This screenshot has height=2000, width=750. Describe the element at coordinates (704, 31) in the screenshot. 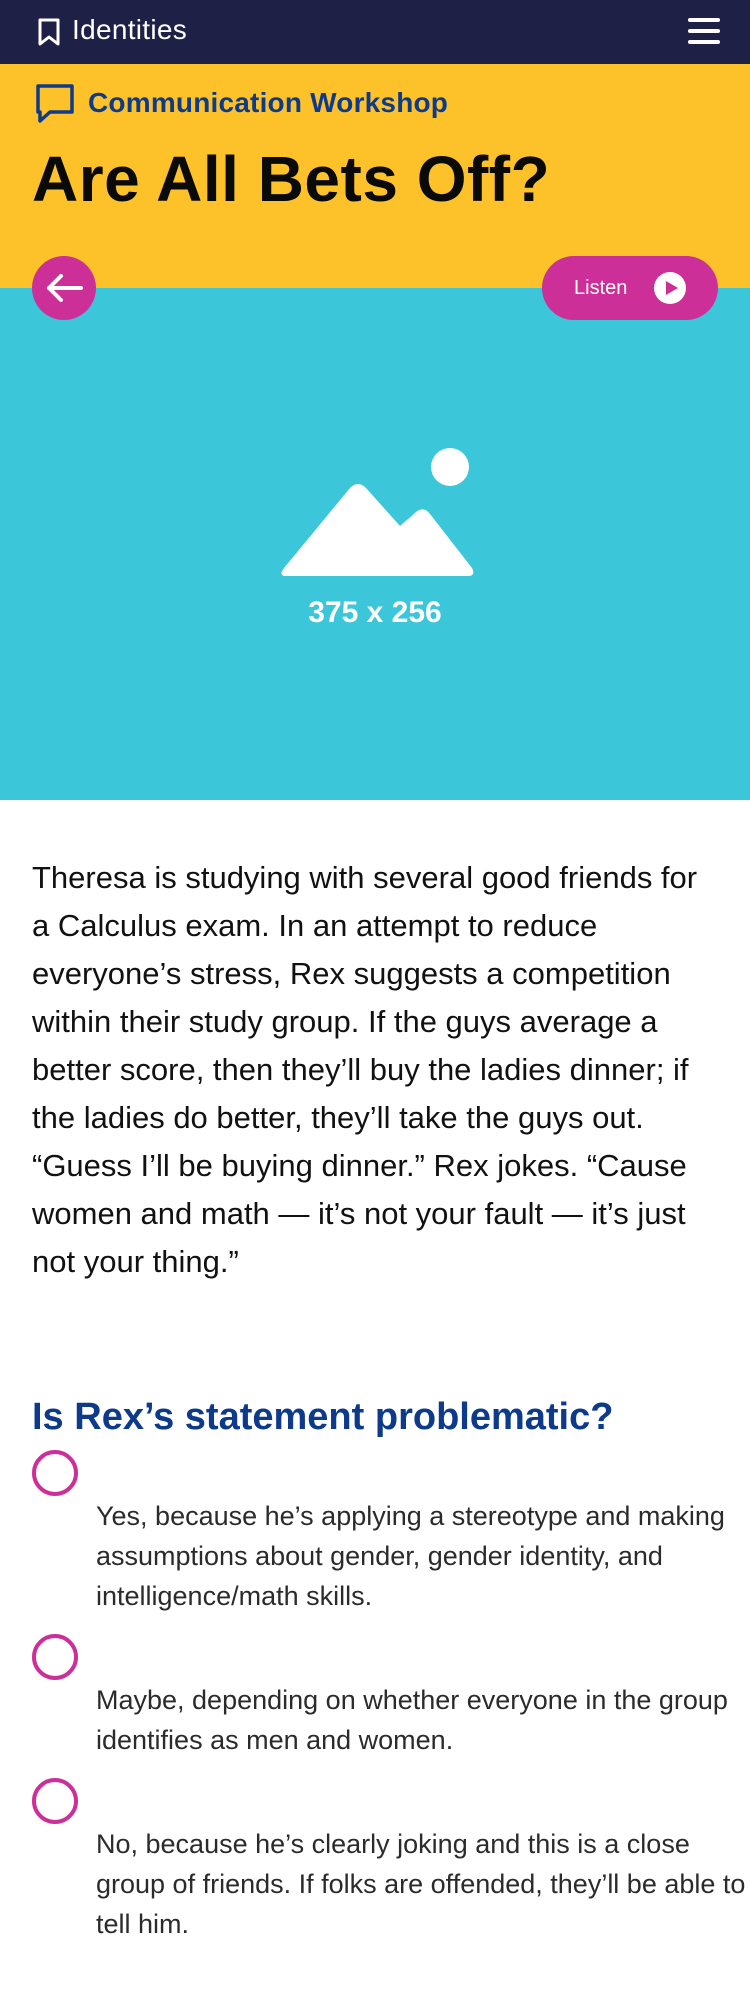

I see `hamburger-menu-icon` at that location.